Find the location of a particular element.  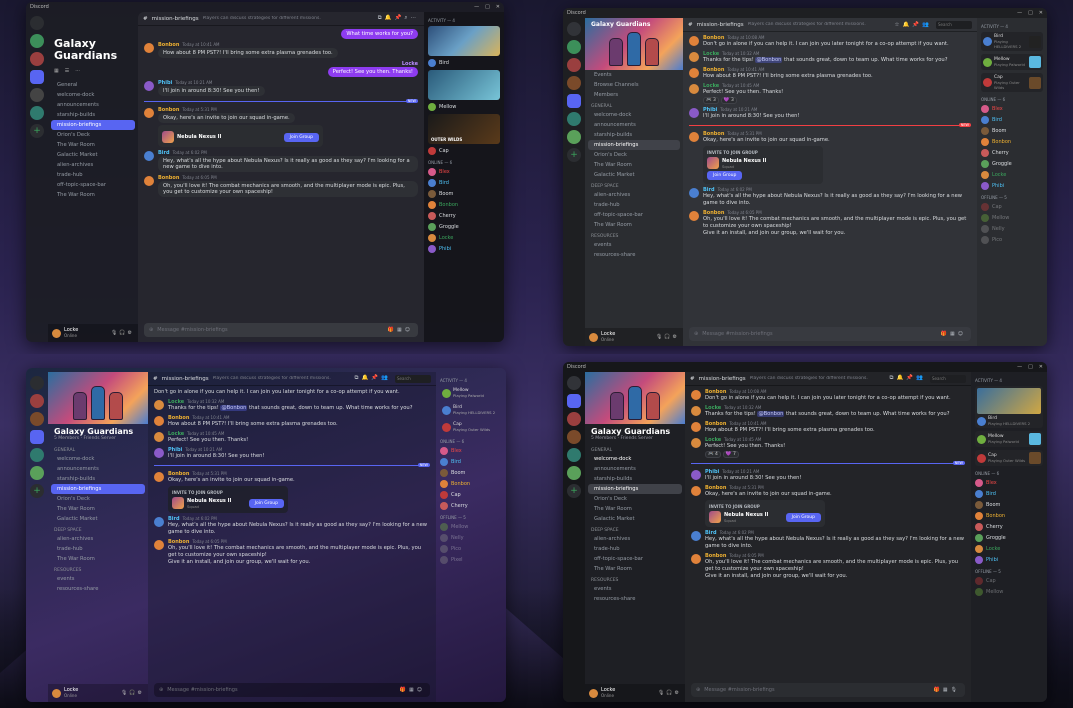

server-icon-galaxy-guardians is located at coordinates (574, 401).